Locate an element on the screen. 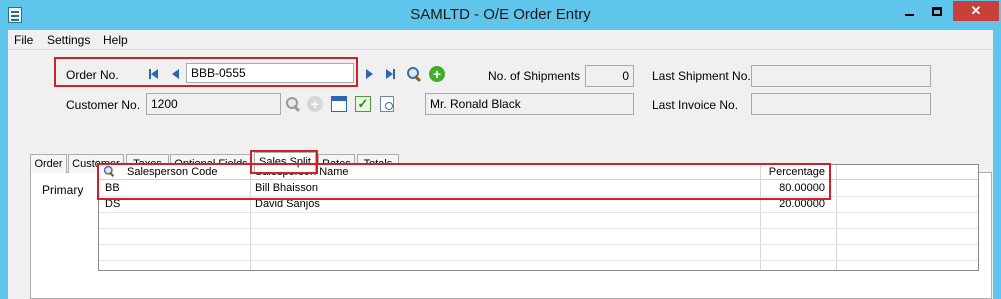 This screenshot has height=299, width=1001. minimize-icon is located at coordinates (909, 15).